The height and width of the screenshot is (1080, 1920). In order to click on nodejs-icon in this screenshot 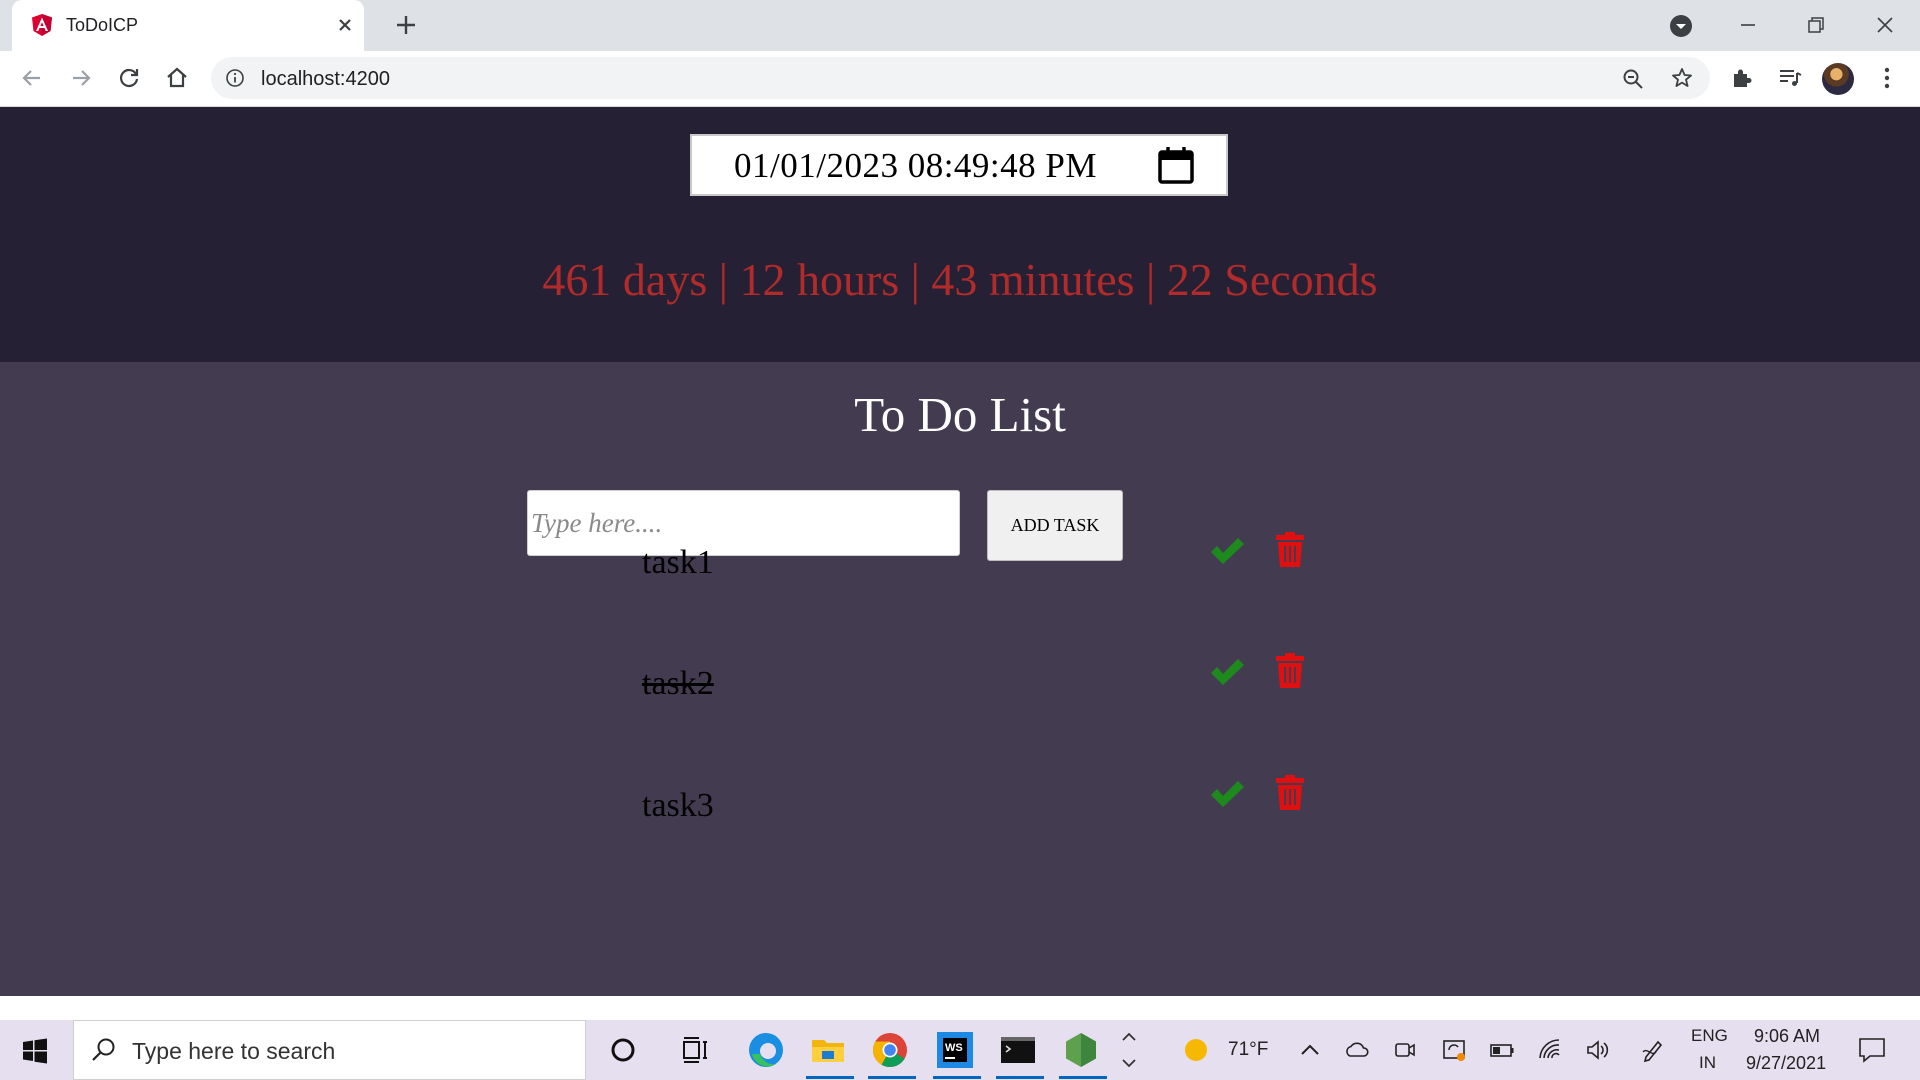, I will do `click(1081, 1050)`.